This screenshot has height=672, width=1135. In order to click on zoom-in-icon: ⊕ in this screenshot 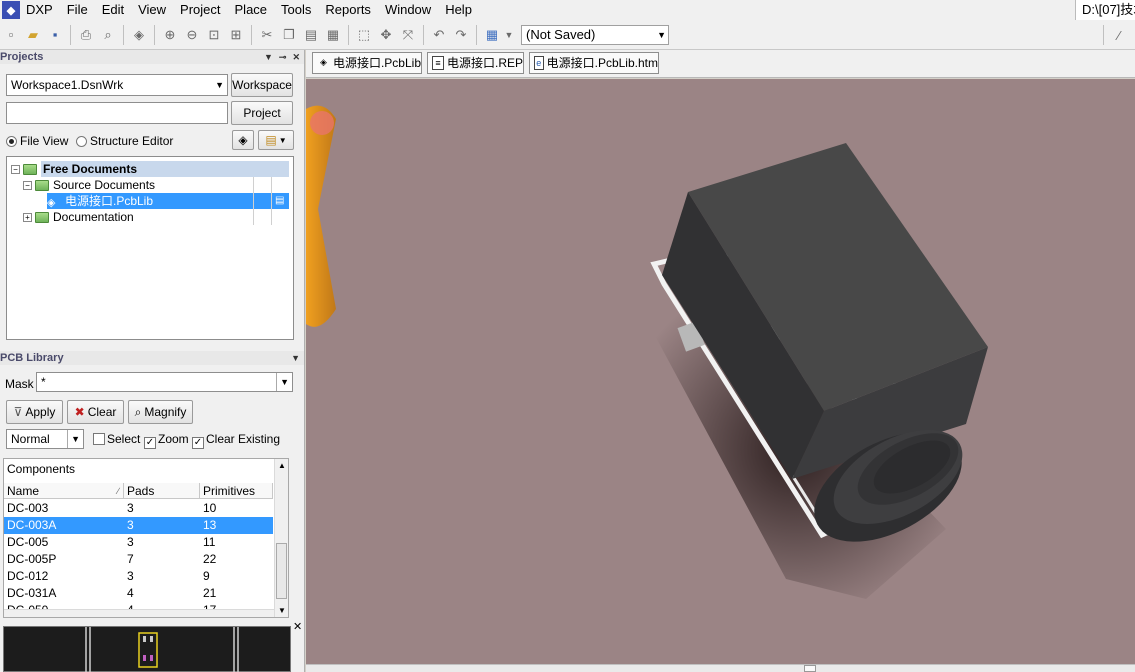, I will do `click(170, 35)`.